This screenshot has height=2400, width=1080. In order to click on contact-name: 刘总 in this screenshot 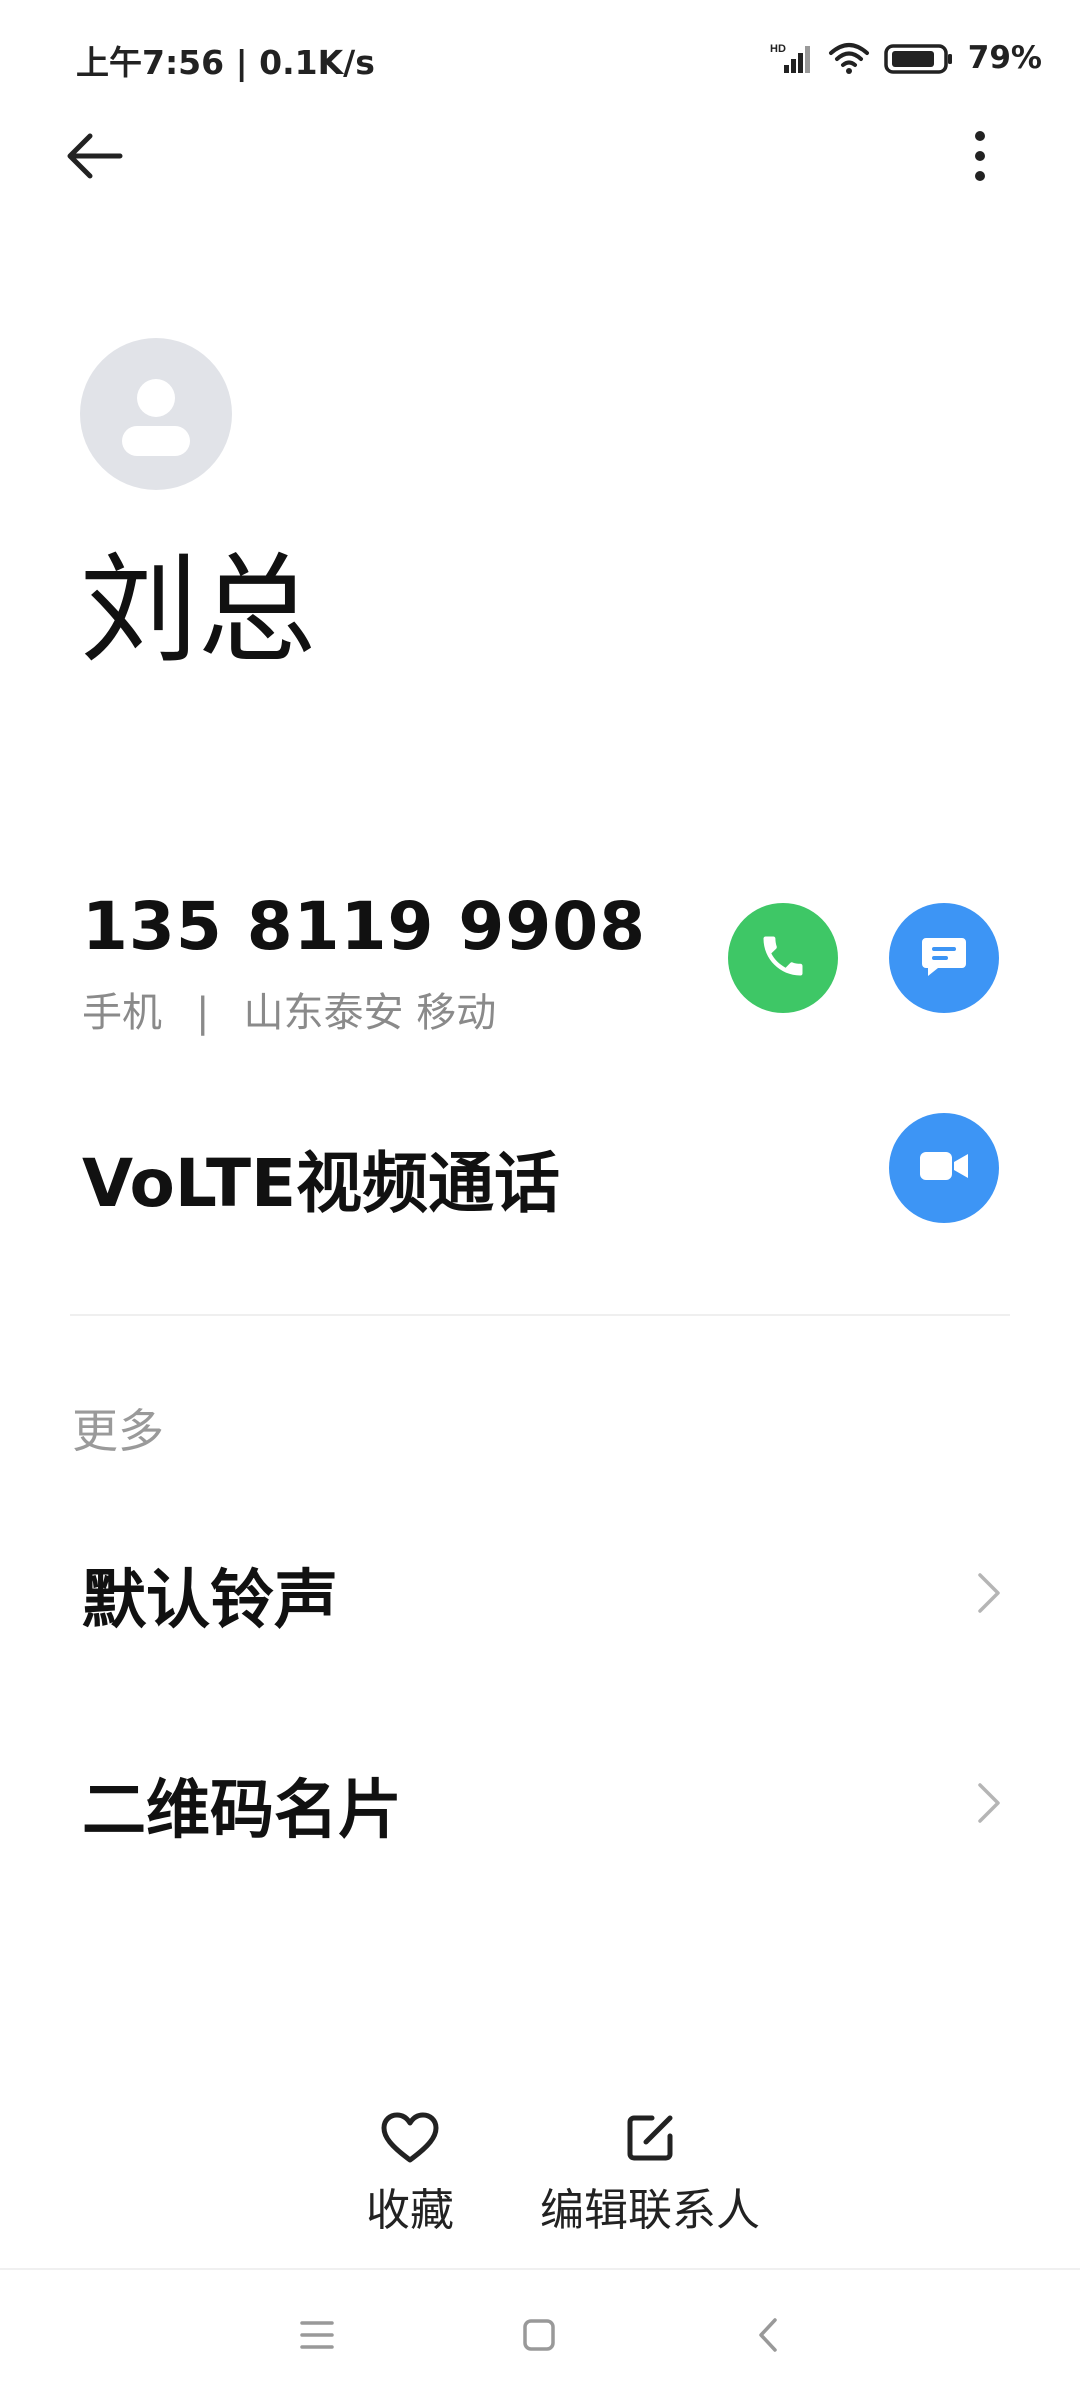, I will do `click(198, 610)`.